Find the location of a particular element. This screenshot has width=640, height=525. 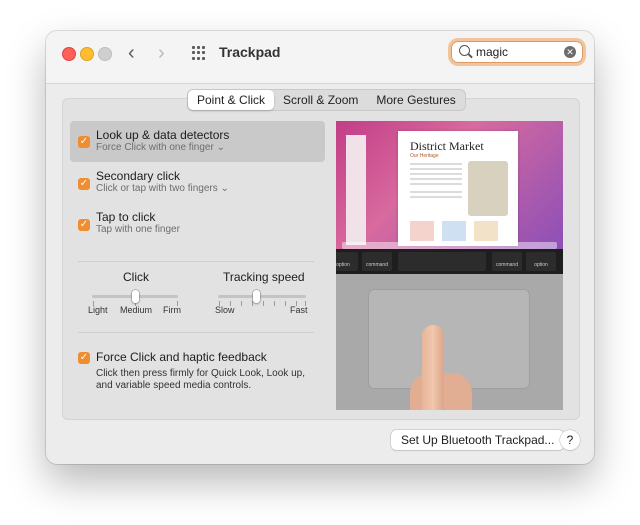

secondary-click-subtitle: Click or tap with two fingers ⌄ is located at coordinates (162, 188).